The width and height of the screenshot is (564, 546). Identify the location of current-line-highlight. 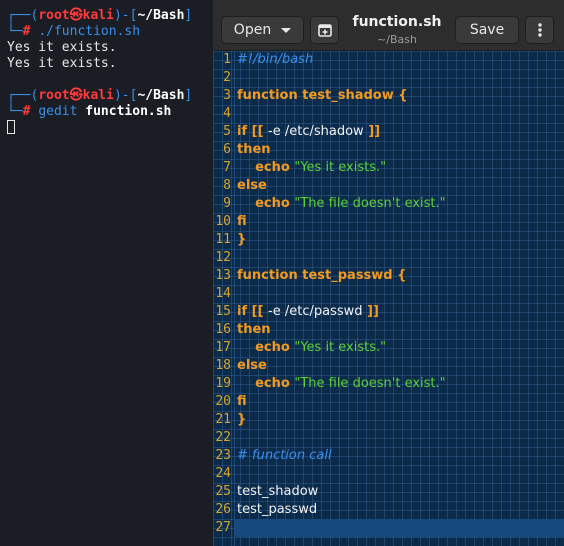
(399, 528).